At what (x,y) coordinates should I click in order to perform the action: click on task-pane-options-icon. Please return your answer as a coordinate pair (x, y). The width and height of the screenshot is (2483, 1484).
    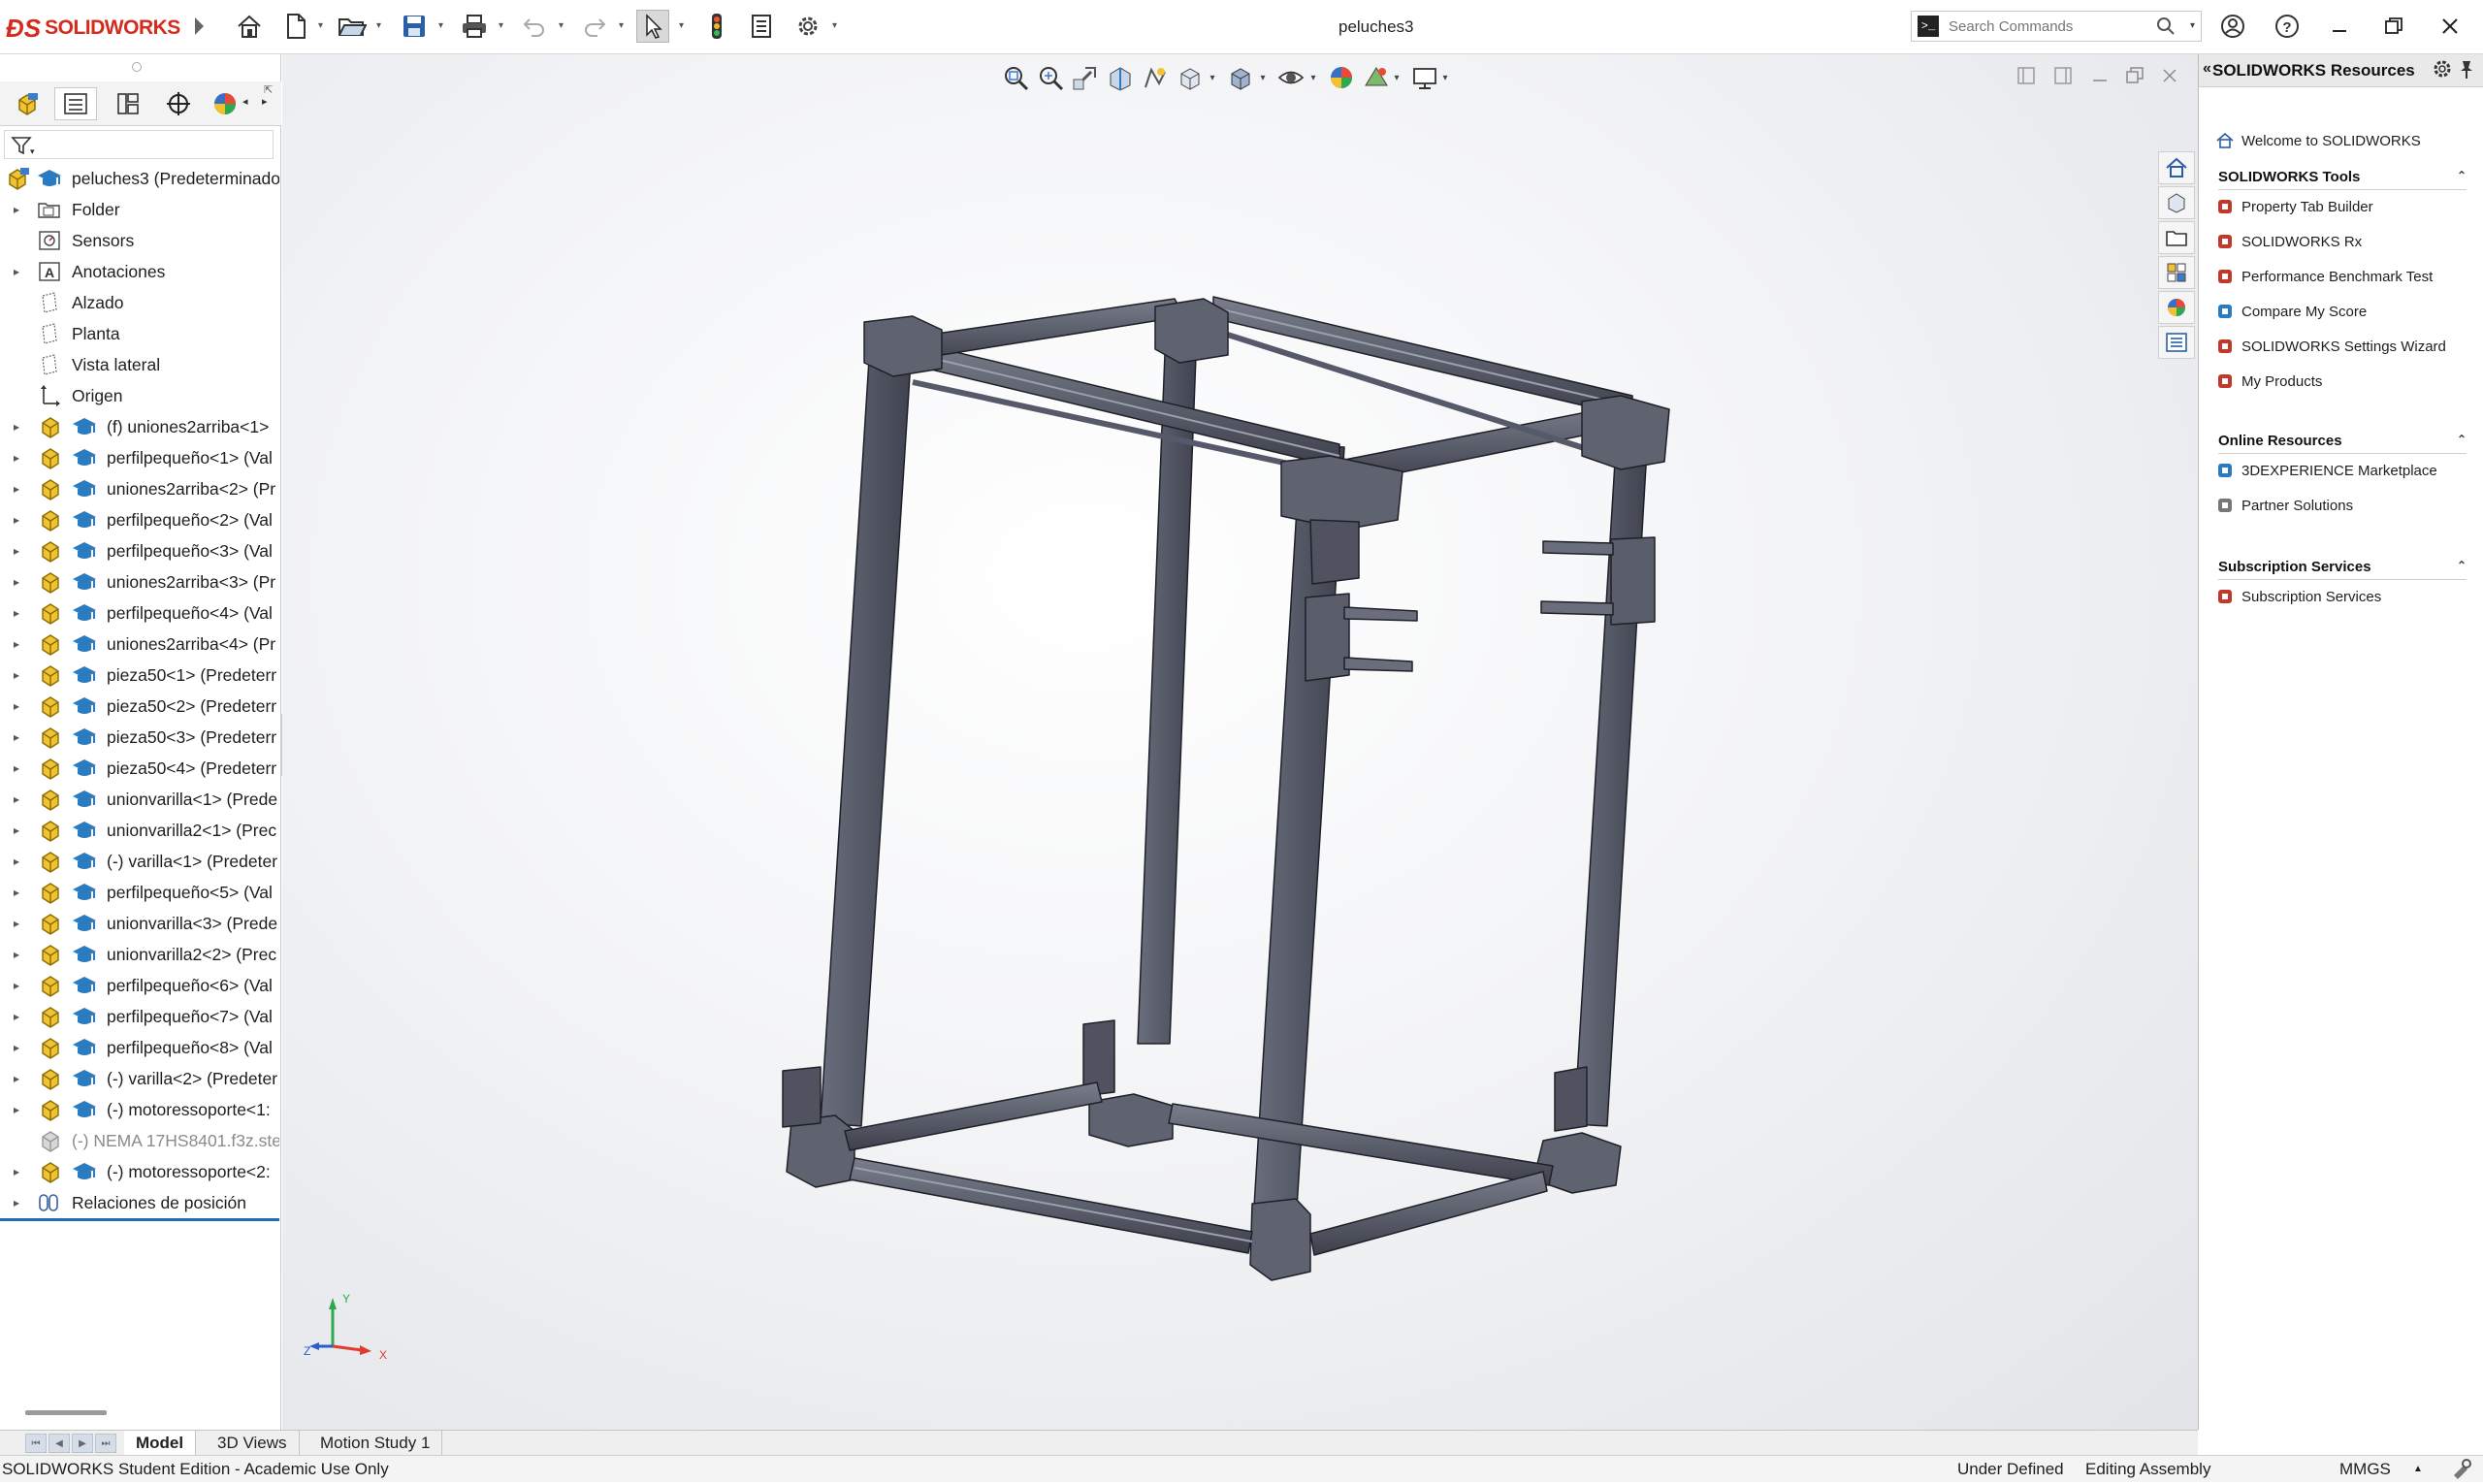
    Looking at the image, I should click on (2443, 71).